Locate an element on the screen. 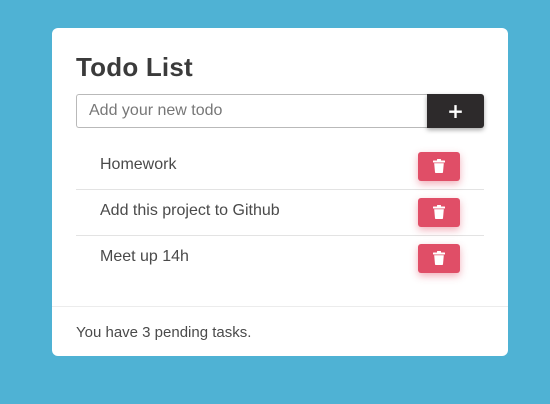 This screenshot has width=550, height=404. add-todo-form: + is located at coordinates (280, 111).